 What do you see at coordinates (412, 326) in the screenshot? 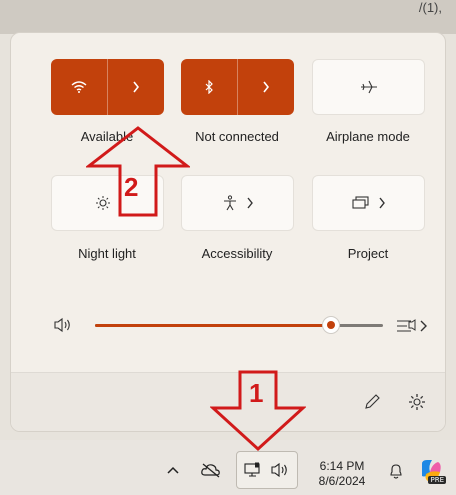
I see `audio-output-icon` at bounding box center [412, 326].